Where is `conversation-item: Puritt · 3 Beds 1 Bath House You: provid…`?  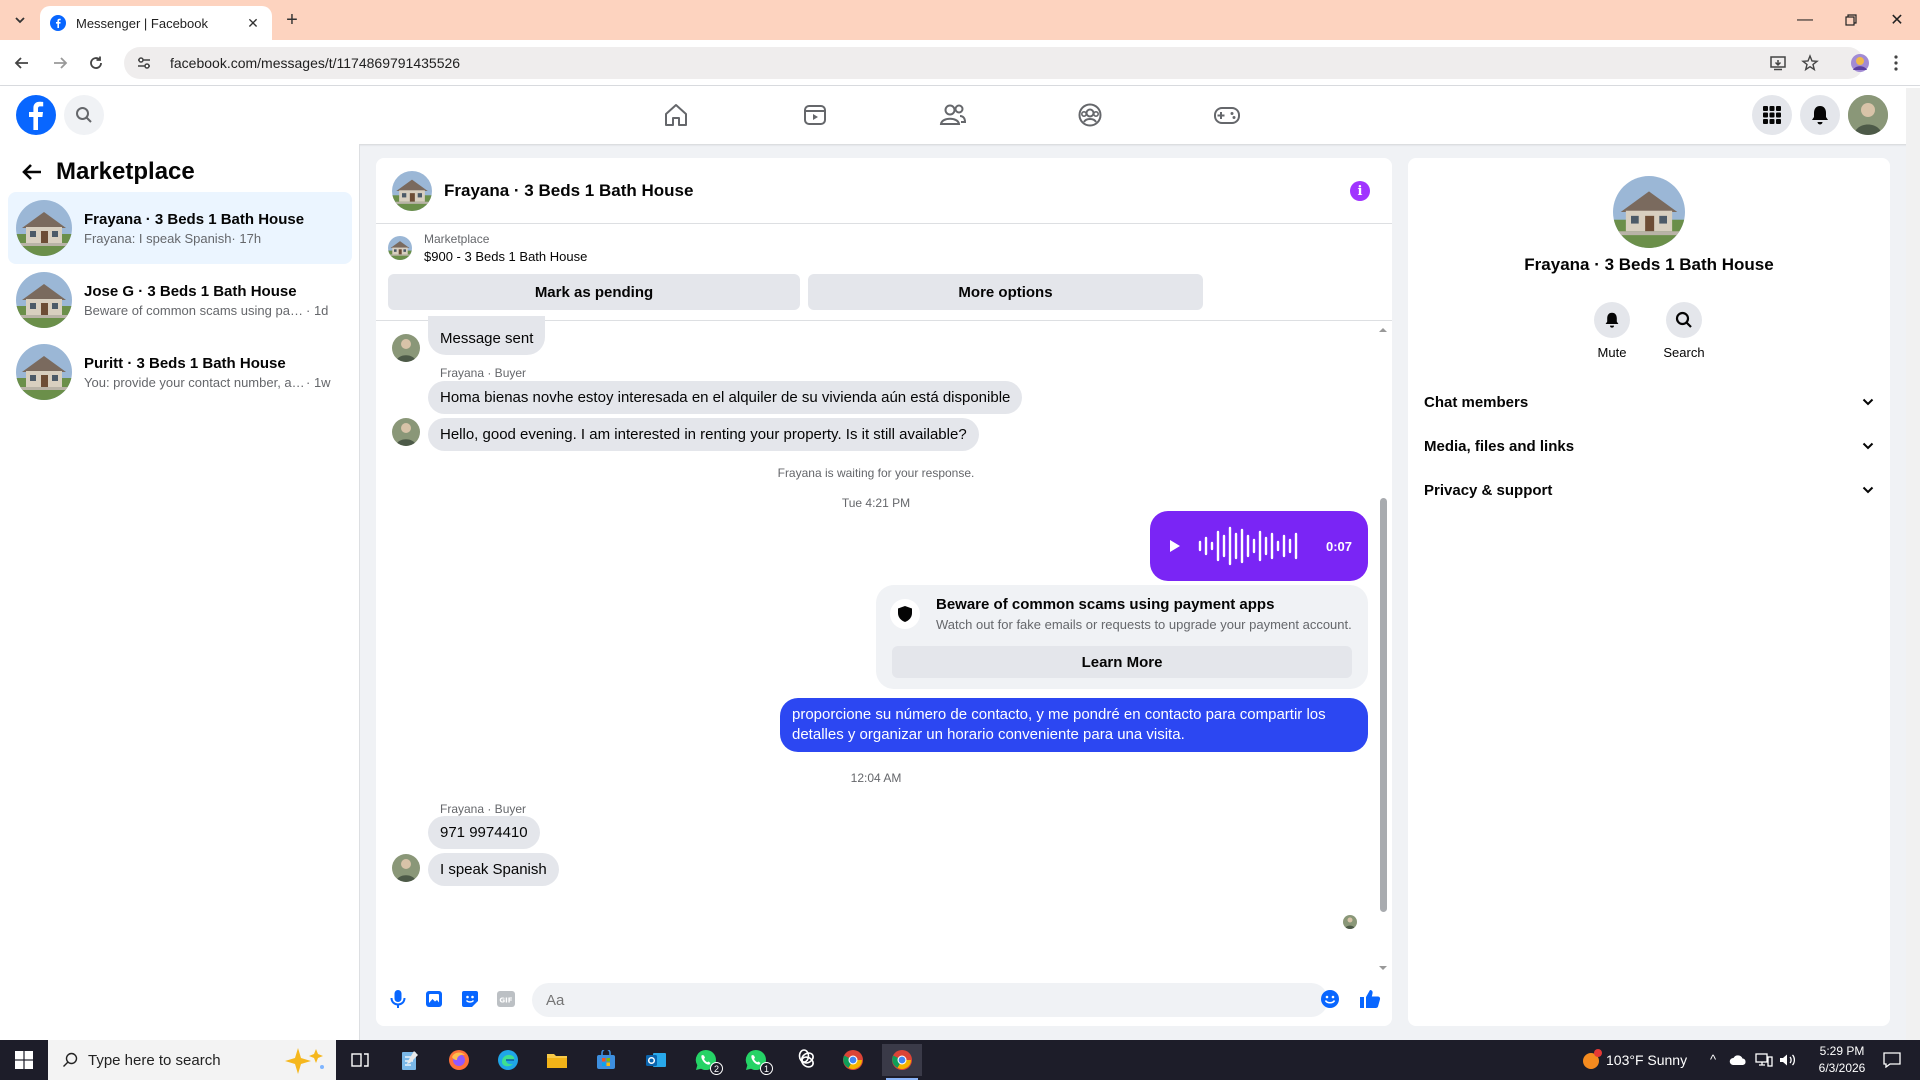 conversation-item: Puritt · 3 Beds 1 Bath House You: provid… is located at coordinates (180, 372).